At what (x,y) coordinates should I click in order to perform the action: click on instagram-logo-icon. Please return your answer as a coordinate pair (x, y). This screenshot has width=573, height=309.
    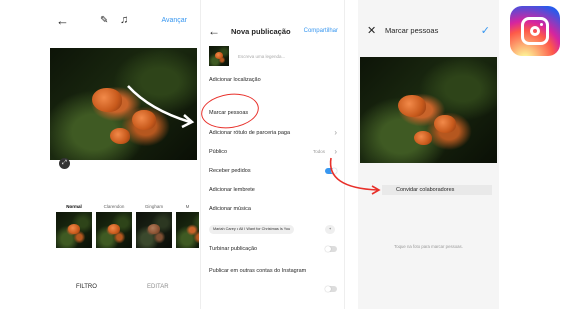
    Looking at the image, I should click on (535, 31).